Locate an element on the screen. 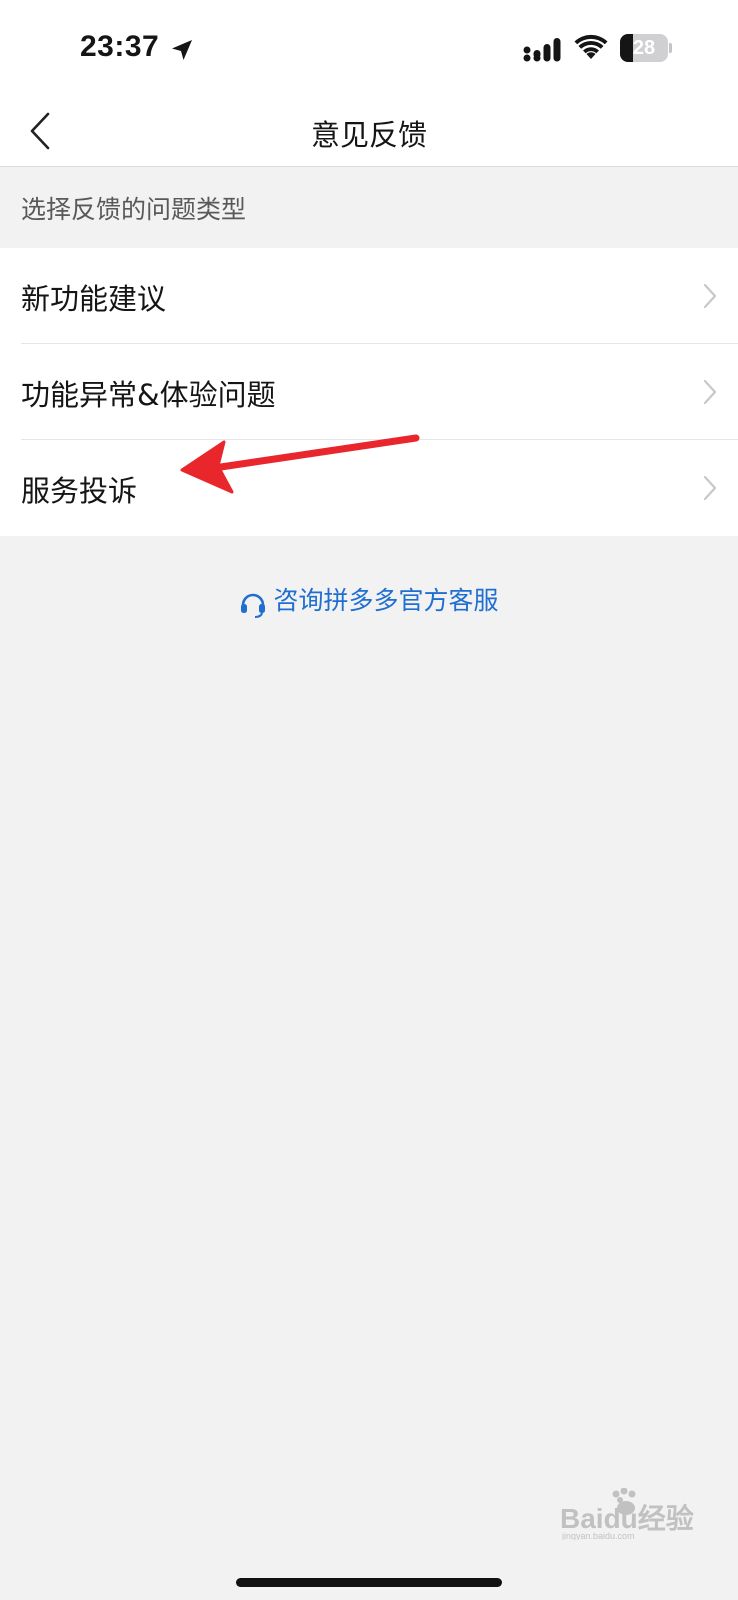  battery-level: 28 is located at coordinates (644, 48).